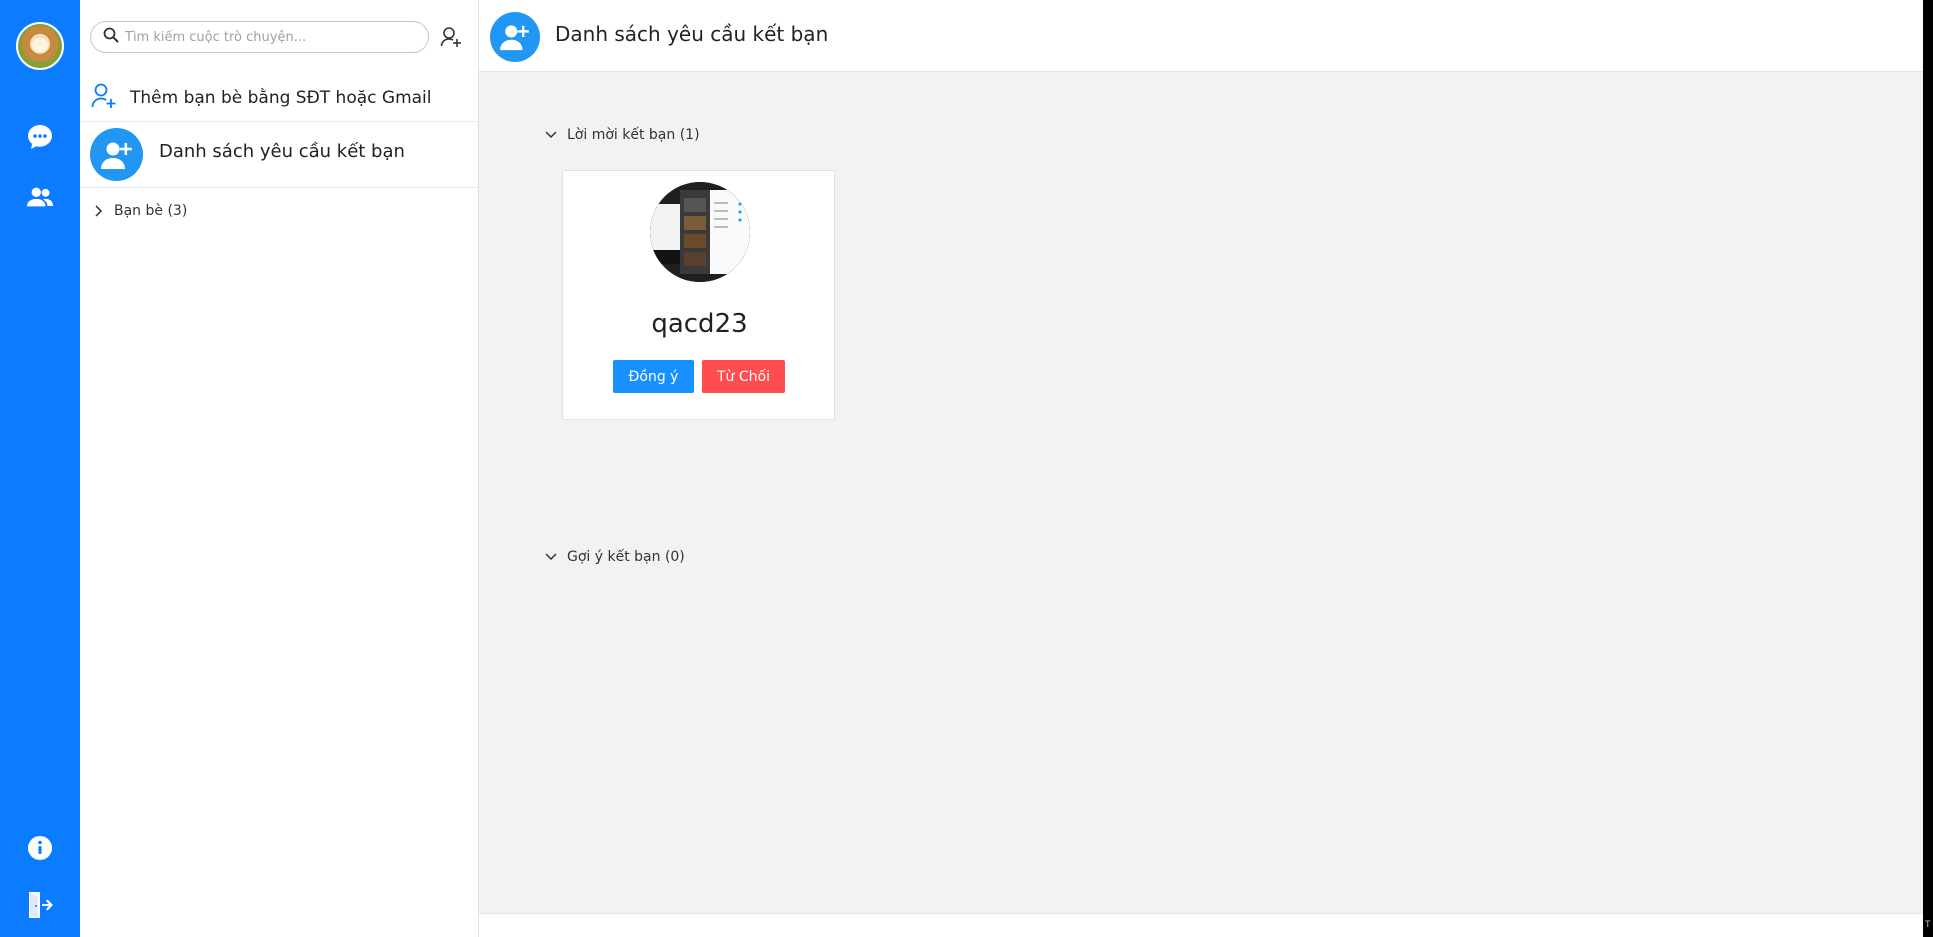 This screenshot has width=1933, height=937. I want to click on friend-requests-item: Danh sách yêu cầu kết bạn, so click(279, 155).